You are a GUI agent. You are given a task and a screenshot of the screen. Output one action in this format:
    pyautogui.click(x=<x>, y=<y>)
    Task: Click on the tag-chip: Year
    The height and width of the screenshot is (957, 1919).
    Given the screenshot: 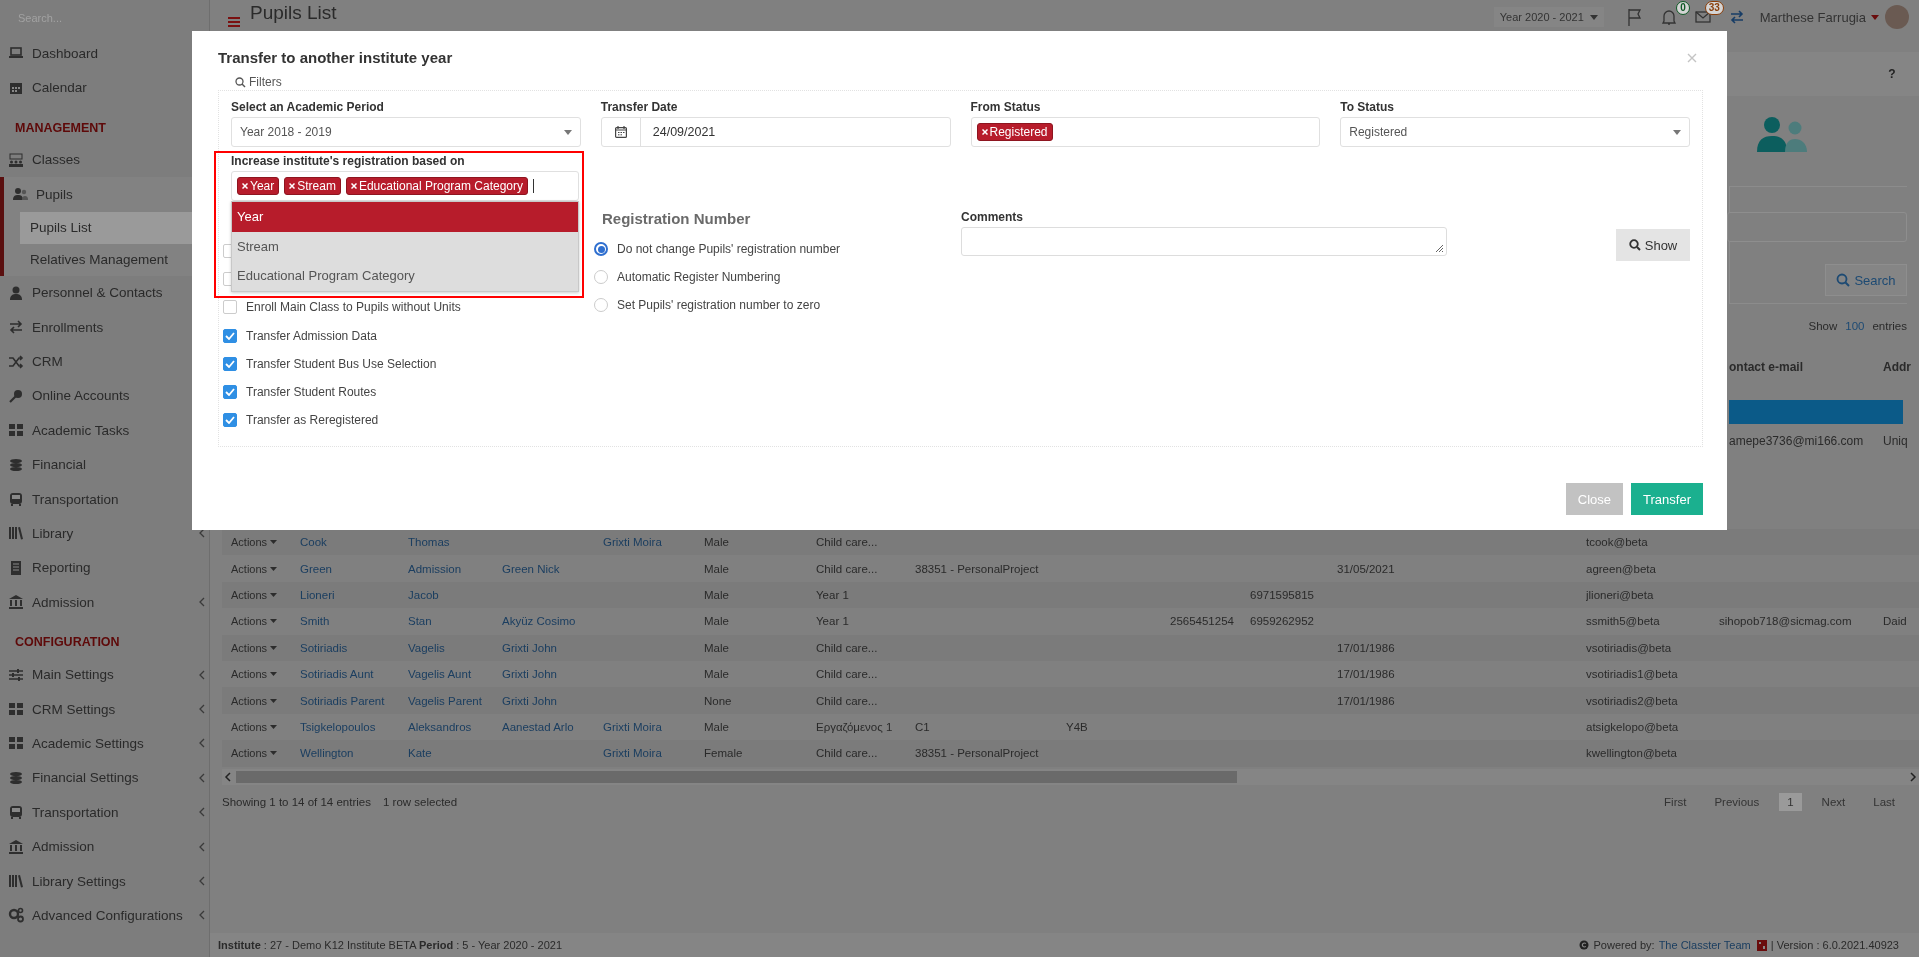 What is the action you would take?
    pyautogui.click(x=258, y=186)
    